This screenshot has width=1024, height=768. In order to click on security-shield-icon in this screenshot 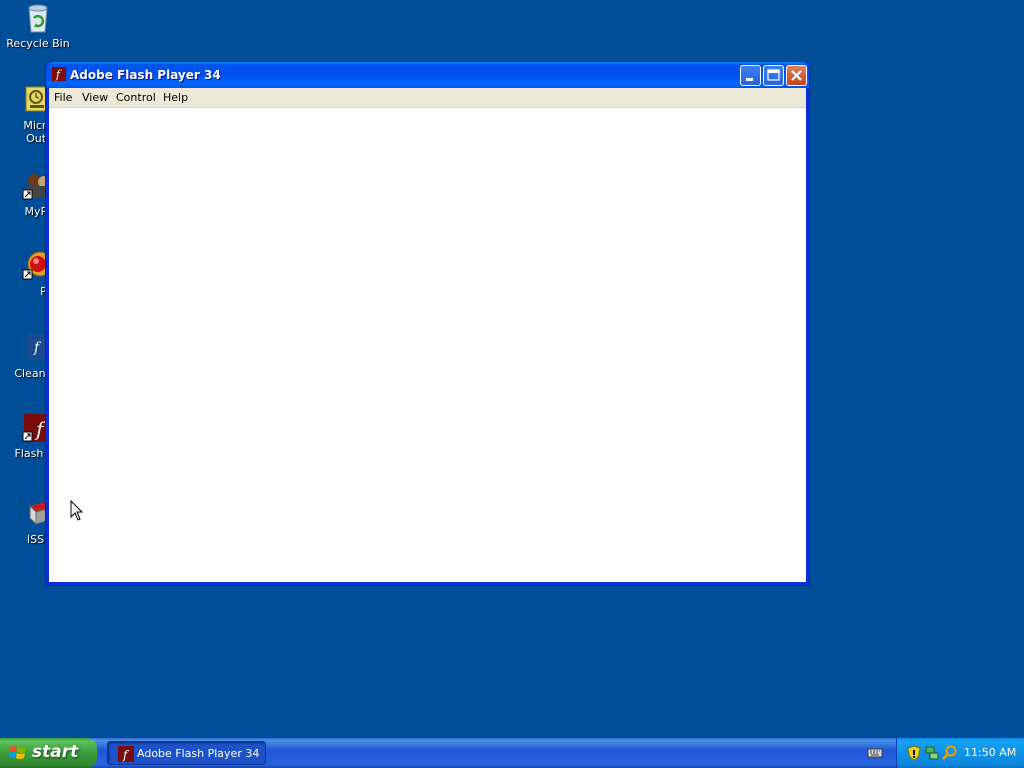, I will do `click(914, 753)`.